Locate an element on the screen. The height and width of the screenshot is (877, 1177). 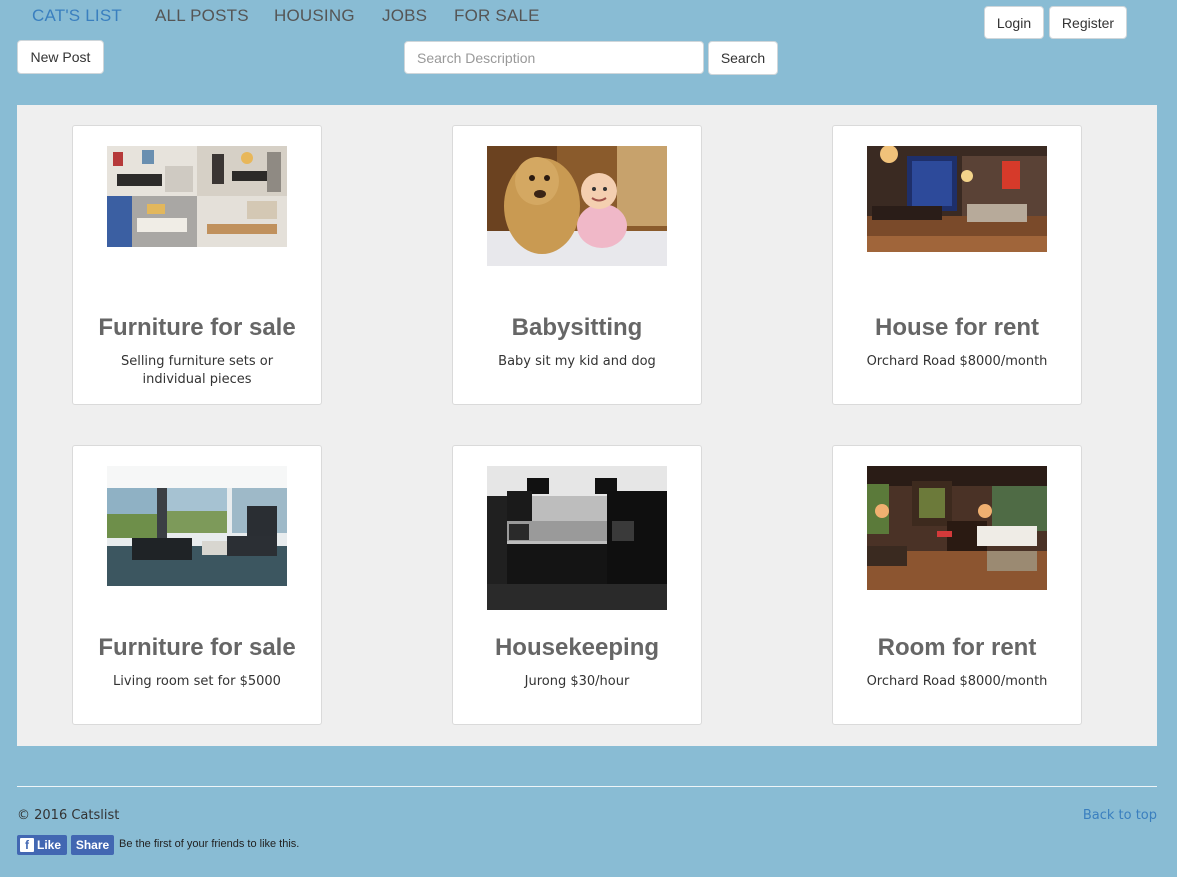
register-button: Register is located at coordinates (1088, 22).